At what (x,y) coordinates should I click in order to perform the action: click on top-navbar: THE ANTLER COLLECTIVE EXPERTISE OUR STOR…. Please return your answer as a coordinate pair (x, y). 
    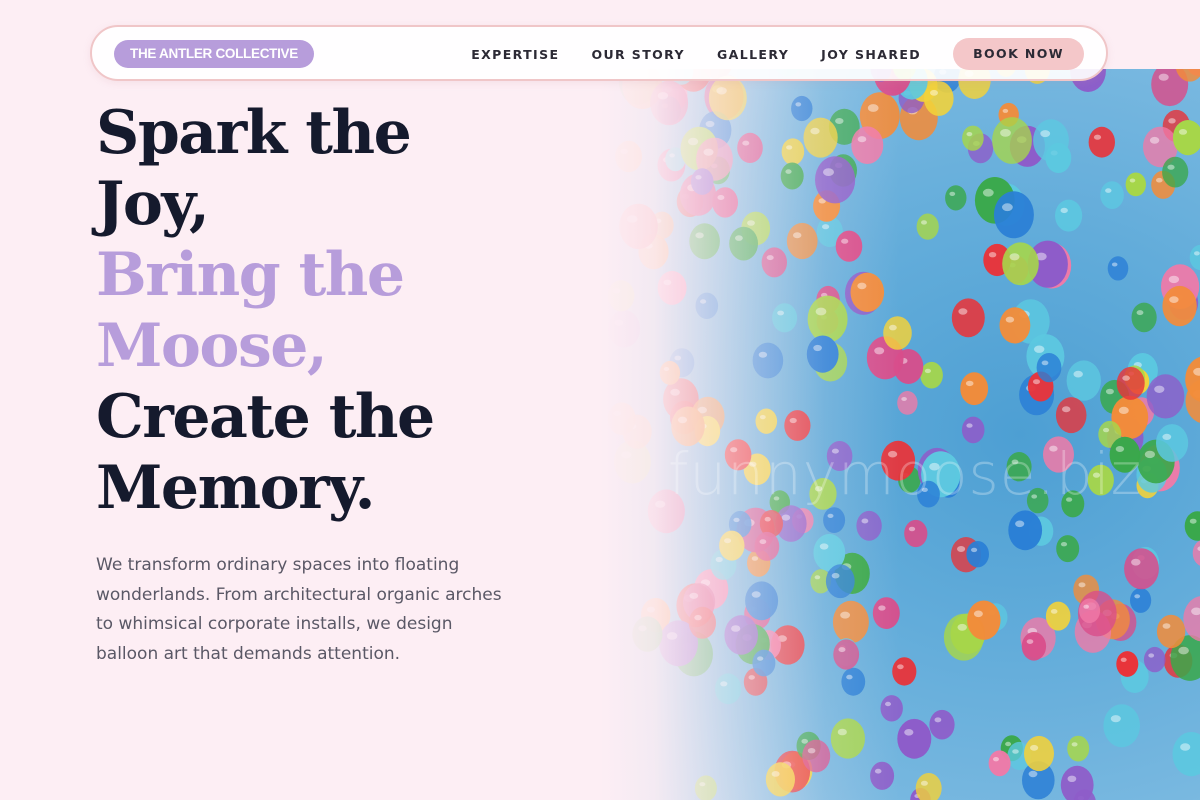
    Looking at the image, I should click on (599, 53).